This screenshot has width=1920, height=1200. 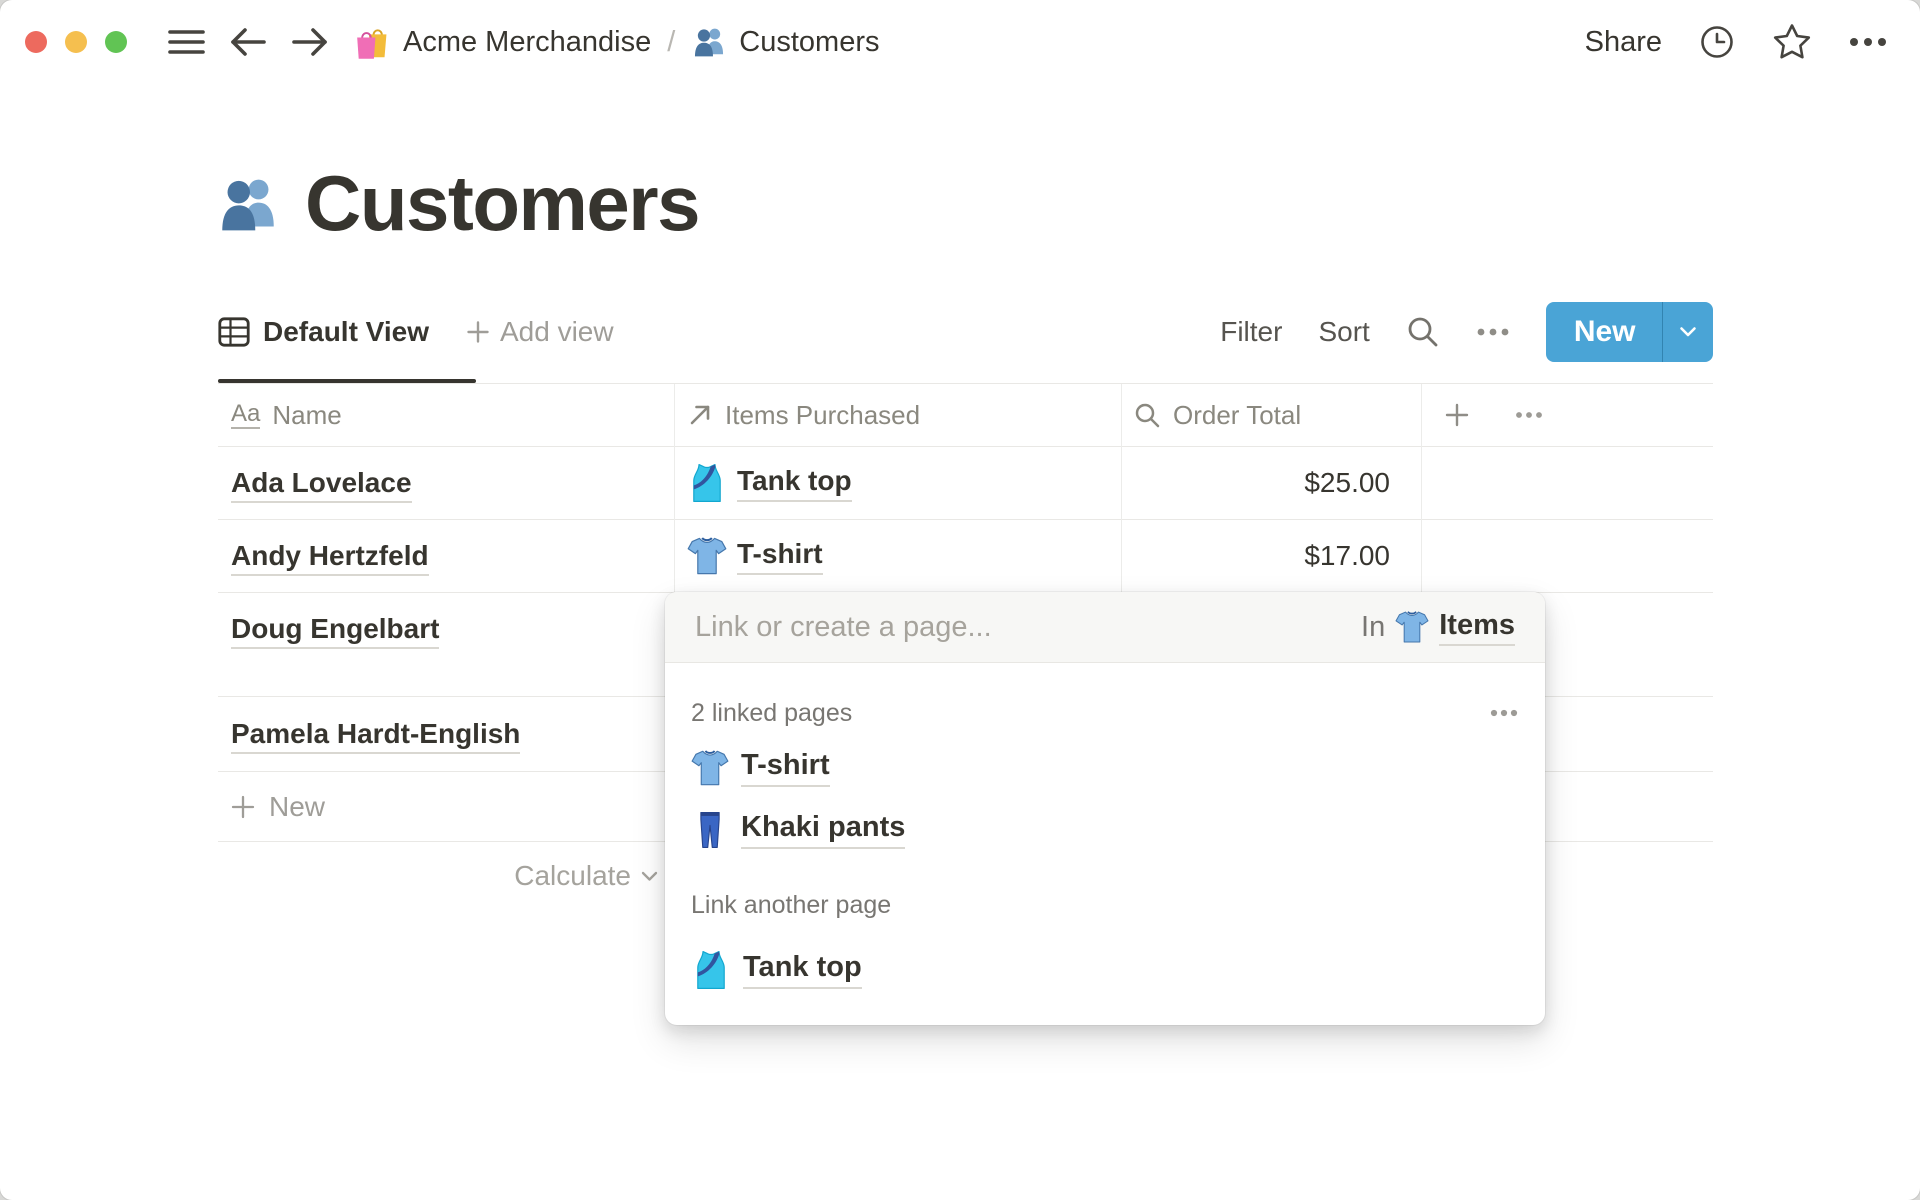 What do you see at coordinates (772, 712) in the screenshot?
I see `linked-pages-count-label: 2 linked pages` at bounding box center [772, 712].